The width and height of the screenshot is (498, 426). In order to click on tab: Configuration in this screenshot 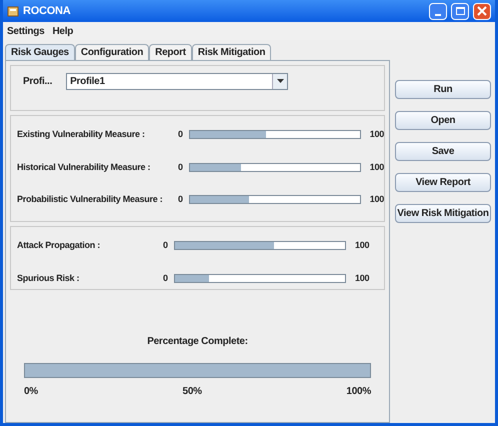, I will do `click(112, 52)`.